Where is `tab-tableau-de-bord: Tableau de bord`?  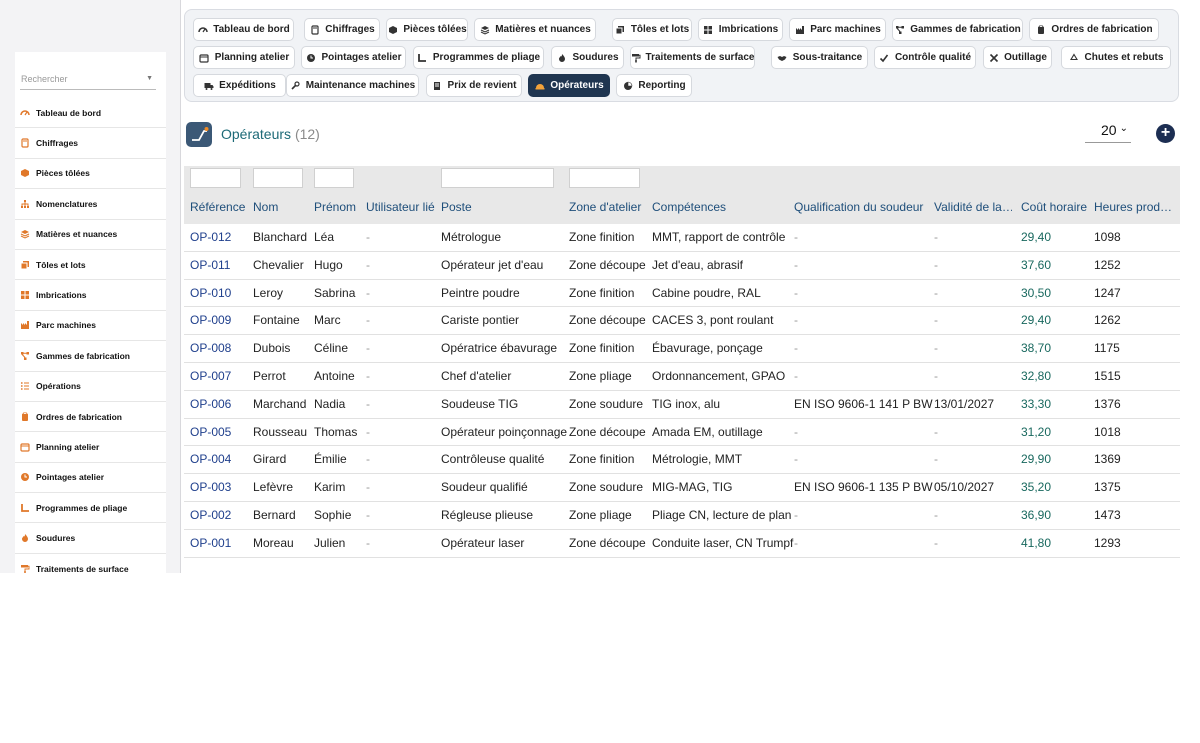
tab-tableau-de-bord: Tableau de bord is located at coordinates (243, 29).